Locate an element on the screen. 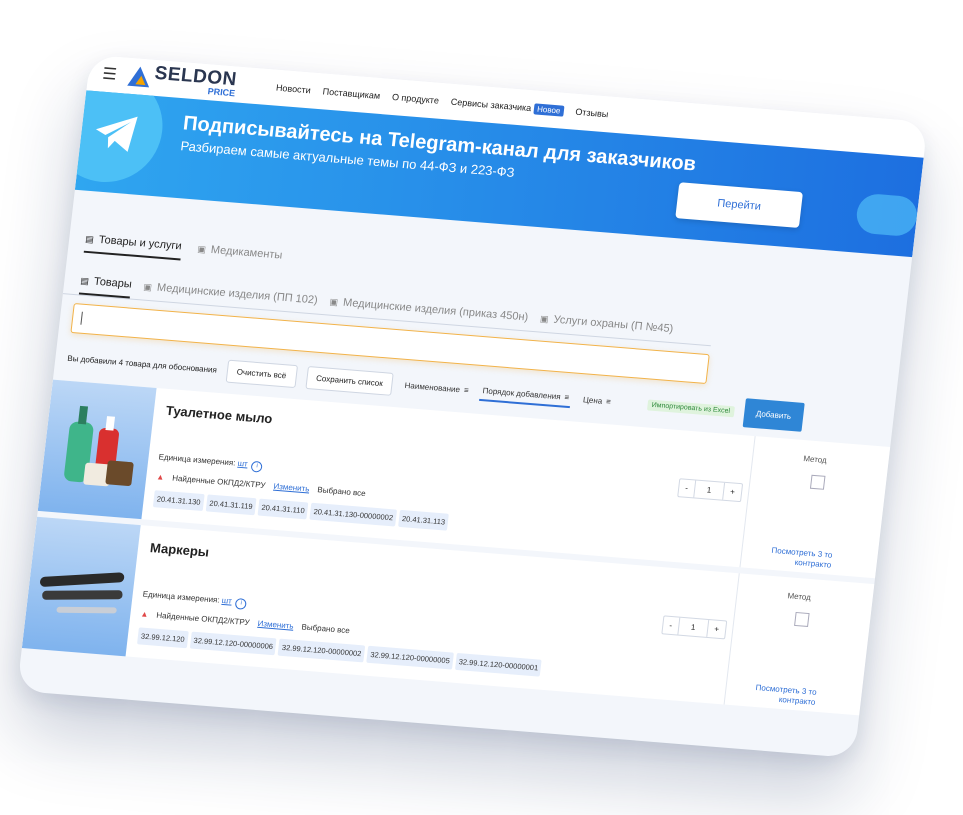 Image resolution: width=963 pixels, height=815 pixels. tab-security-services: ▣ Услуги охраны (П №45) is located at coordinates (606, 327).